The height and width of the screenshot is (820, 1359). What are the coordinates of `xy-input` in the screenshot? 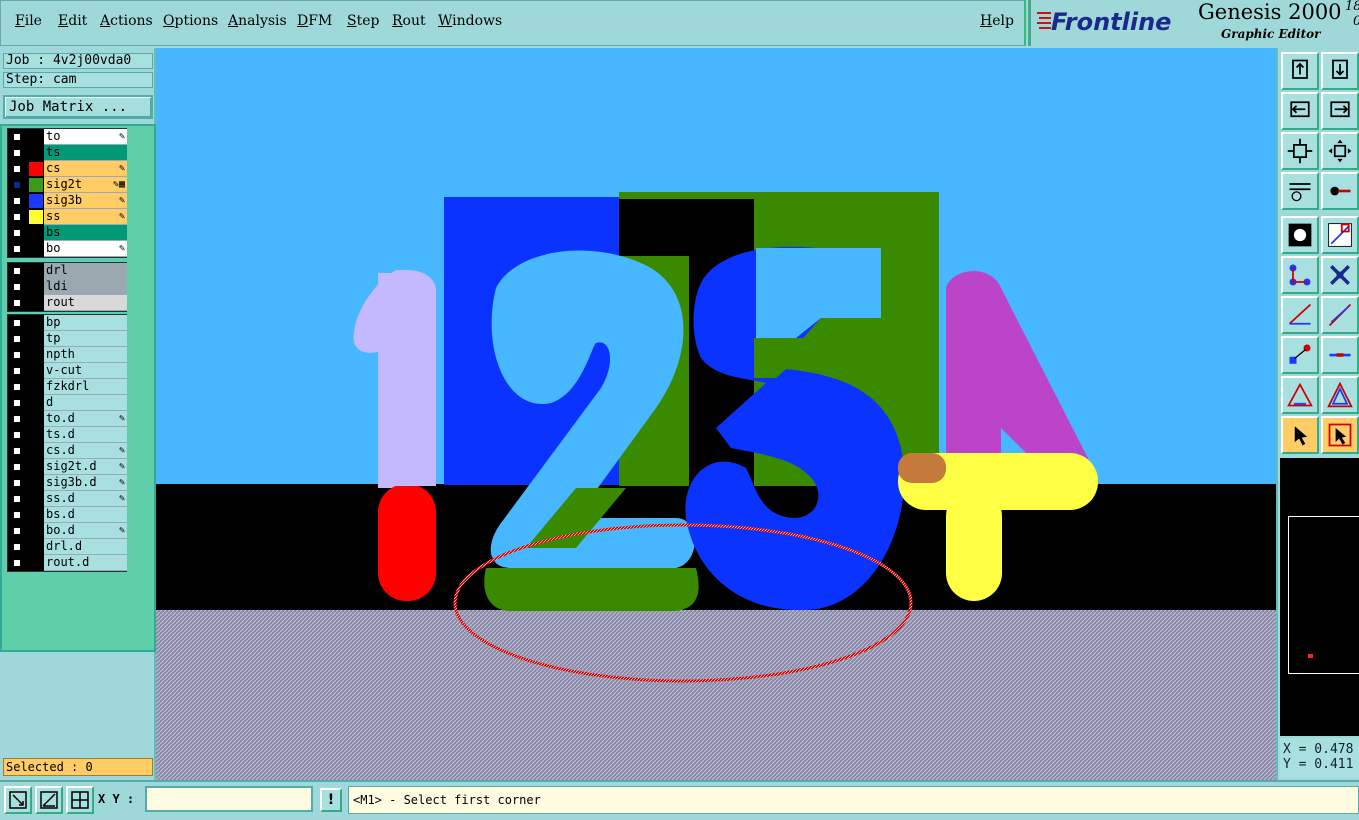 It's located at (229, 799).